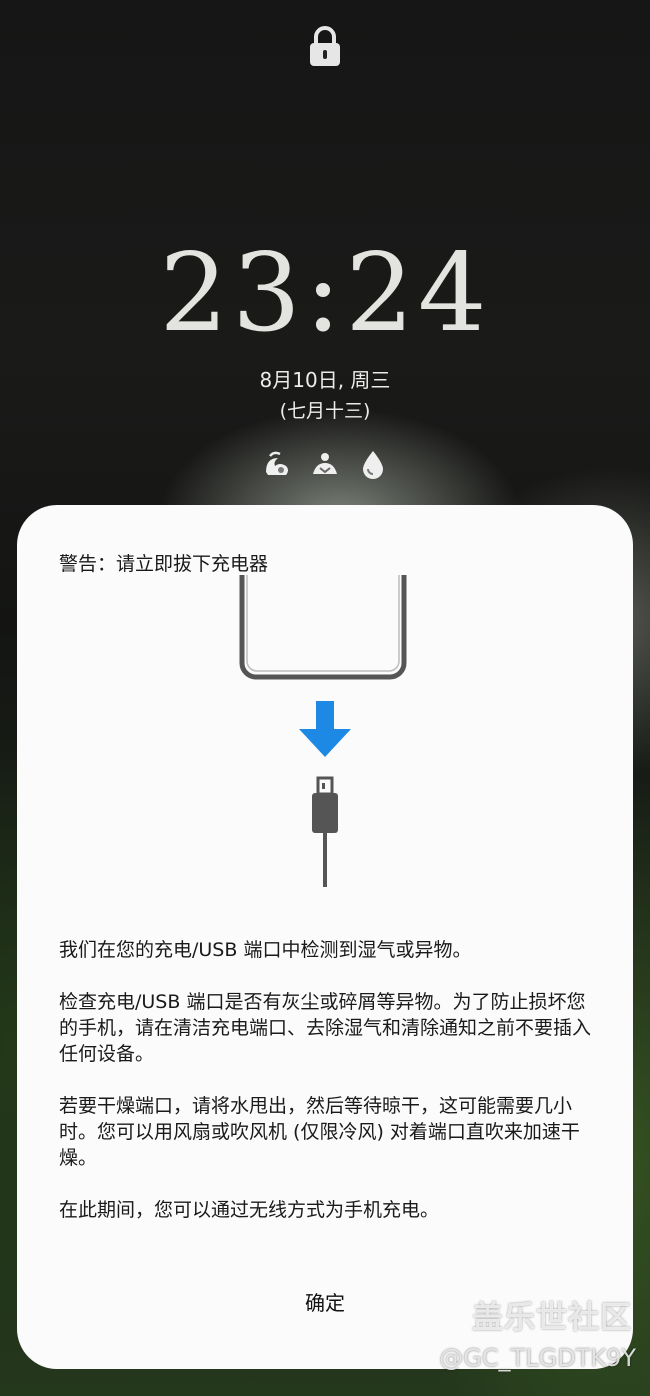  What do you see at coordinates (325, 411) in the screenshot?
I see `lunar-date: (七月十三)` at bounding box center [325, 411].